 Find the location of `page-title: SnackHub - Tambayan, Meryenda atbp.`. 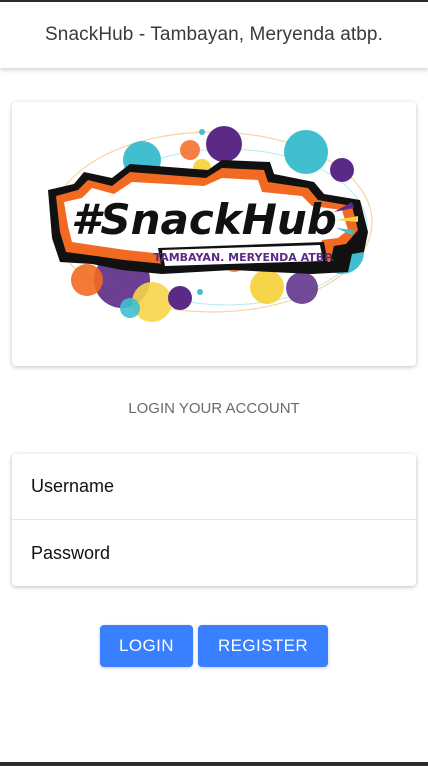

page-title: SnackHub - Tambayan, Meryenda atbp. is located at coordinates (214, 34).